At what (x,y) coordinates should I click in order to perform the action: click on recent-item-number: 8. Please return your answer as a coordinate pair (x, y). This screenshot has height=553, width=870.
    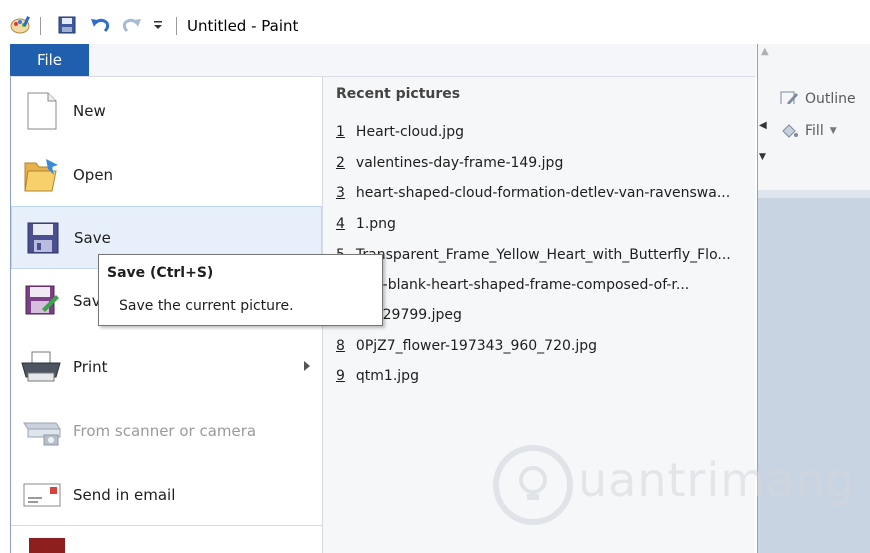
    Looking at the image, I should click on (340, 346).